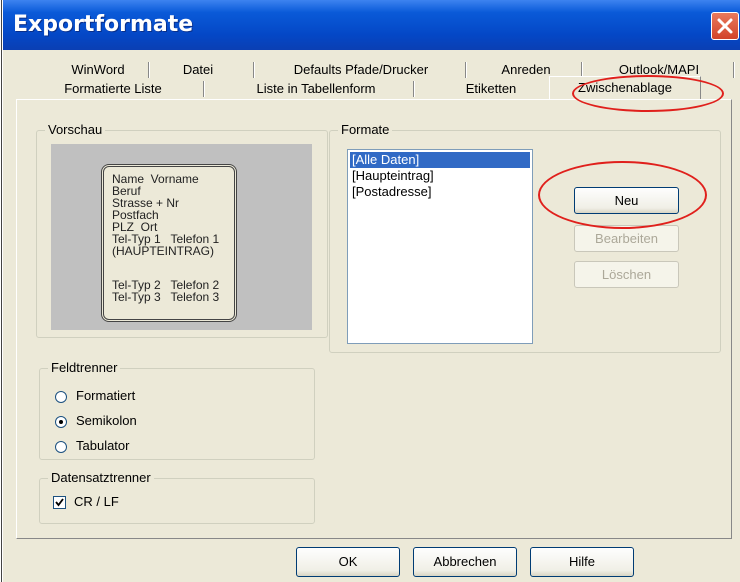 The height and width of the screenshot is (582, 740). Describe the element at coordinates (166, 297) in the screenshot. I see `preview-line: Tel-Typ 3 Telefon 3` at that location.